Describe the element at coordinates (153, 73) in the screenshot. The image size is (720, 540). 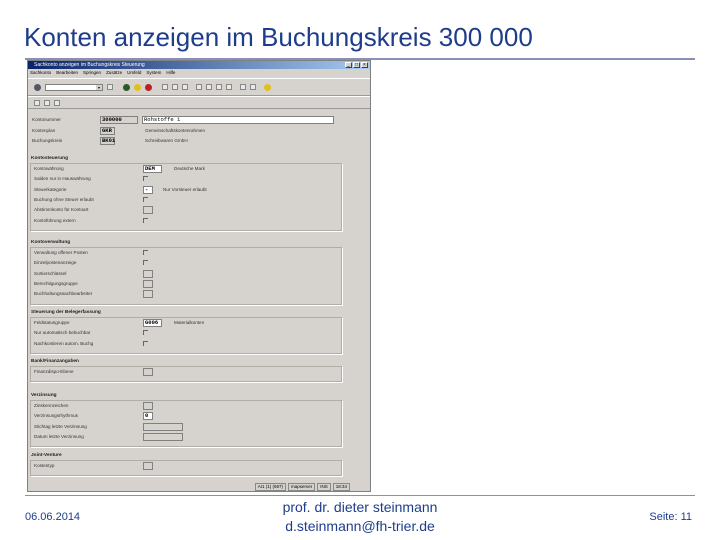
I see `menu-item-5: System` at that location.